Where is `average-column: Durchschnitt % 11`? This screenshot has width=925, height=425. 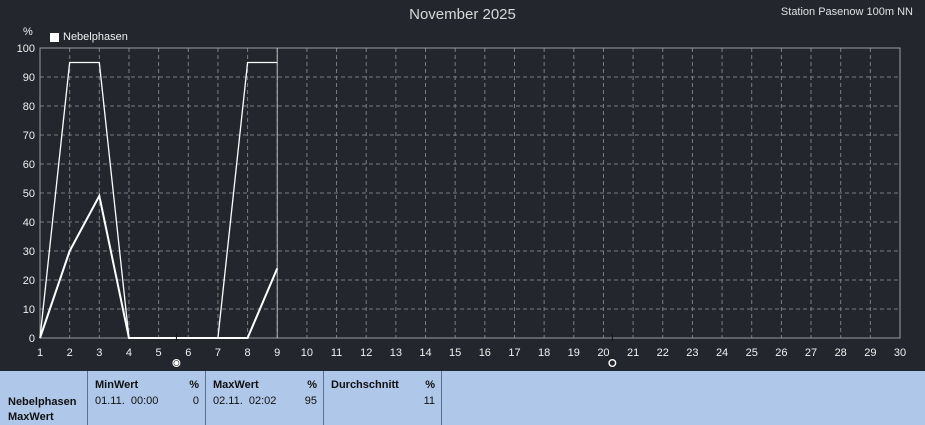
average-column: Durchschnitt % 11 is located at coordinates (382, 398).